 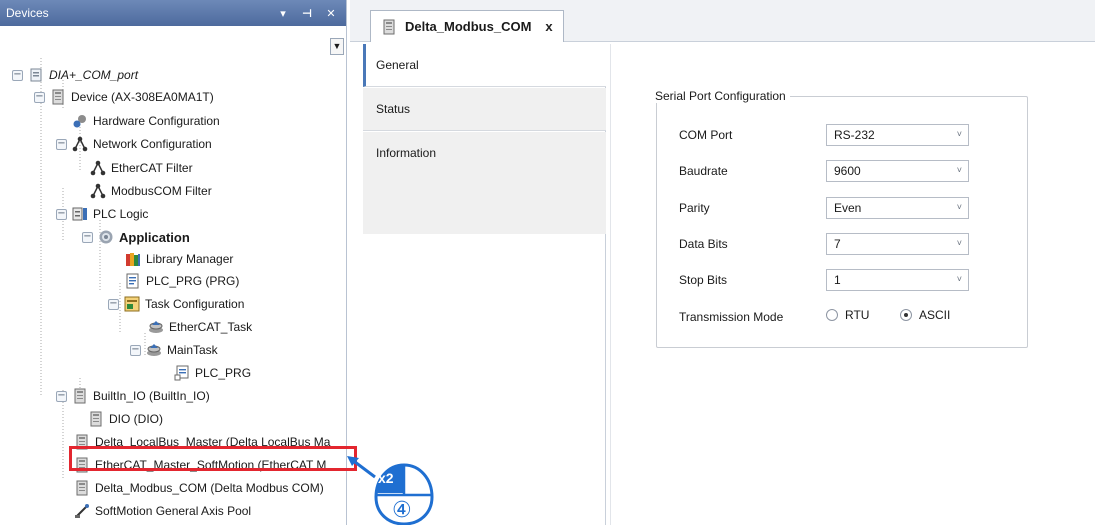 What do you see at coordinates (193, 281) in the screenshot?
I see `tree-item-label: PLC_PRG (PRG)` at bounding box center [193, 281].